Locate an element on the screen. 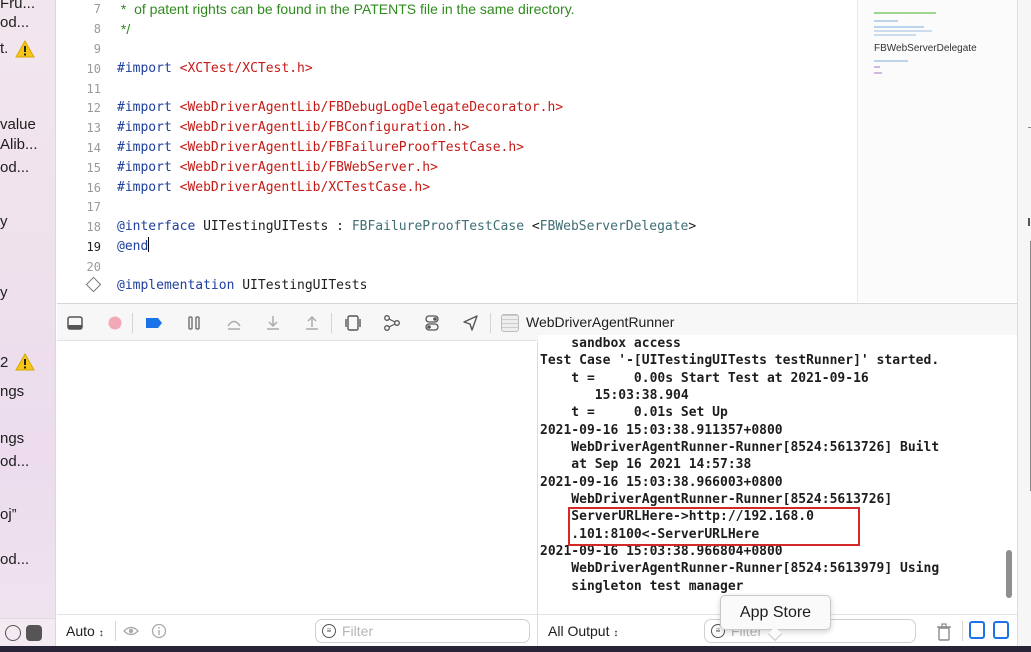 The width and height of the screenshot is (1031, 652). activate-breakpoints-icon is located at coordinates (154, 323).